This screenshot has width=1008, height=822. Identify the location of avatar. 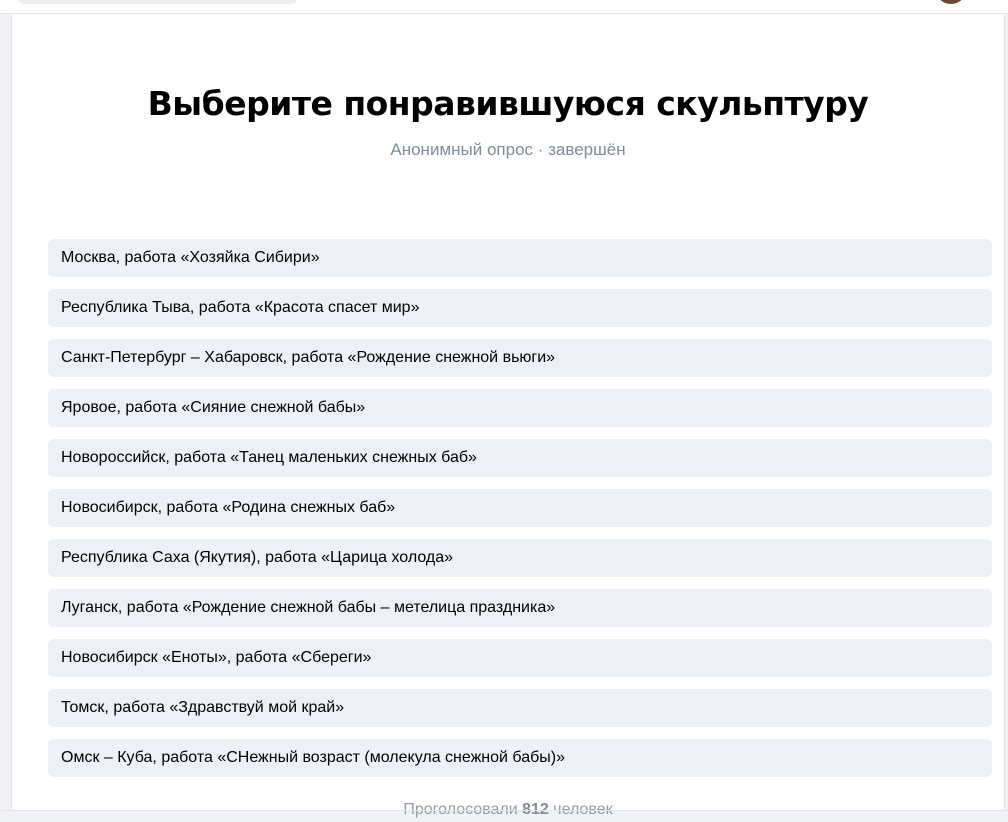
(951, 2).